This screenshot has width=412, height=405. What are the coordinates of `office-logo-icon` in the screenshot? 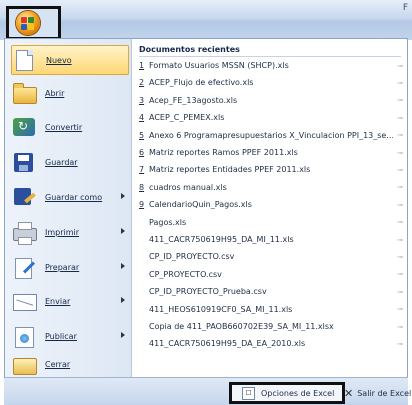 It's located at (28, 23).